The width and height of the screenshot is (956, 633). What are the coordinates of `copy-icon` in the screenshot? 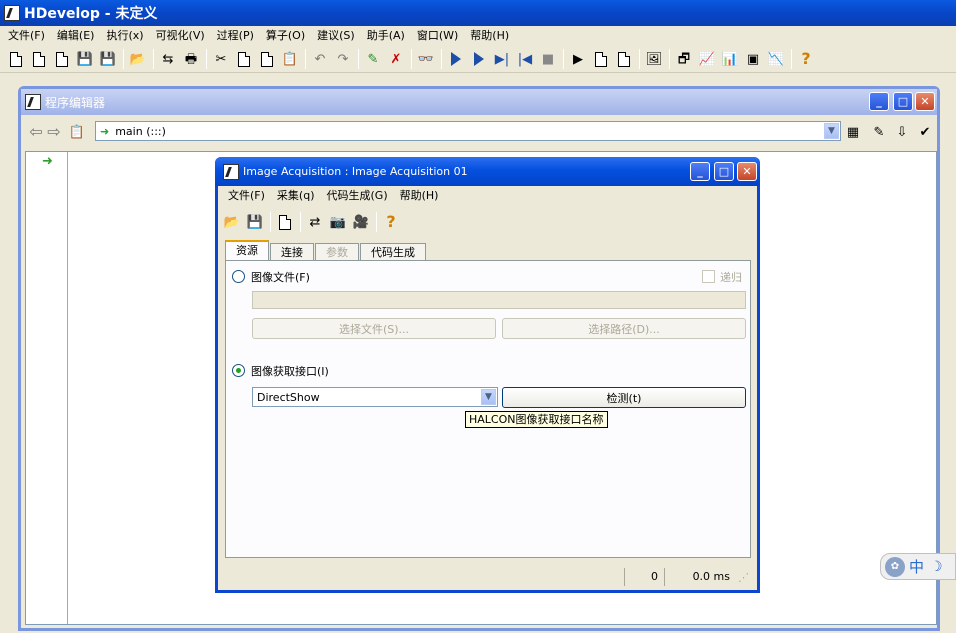 It's located at (244, 59).